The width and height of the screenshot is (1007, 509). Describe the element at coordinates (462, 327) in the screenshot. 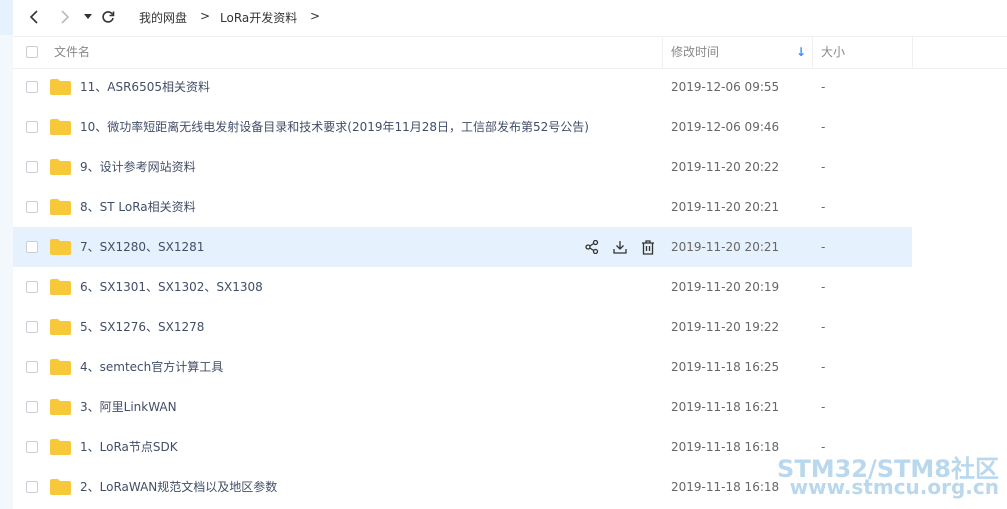

I see `file-row: 5、SX1276、SX1278 2019-11-20 19:22 -` at that location.